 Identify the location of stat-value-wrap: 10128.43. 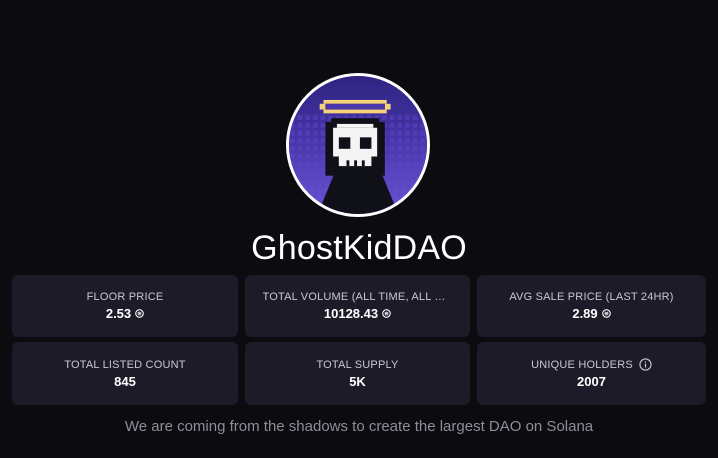
(357, 313).